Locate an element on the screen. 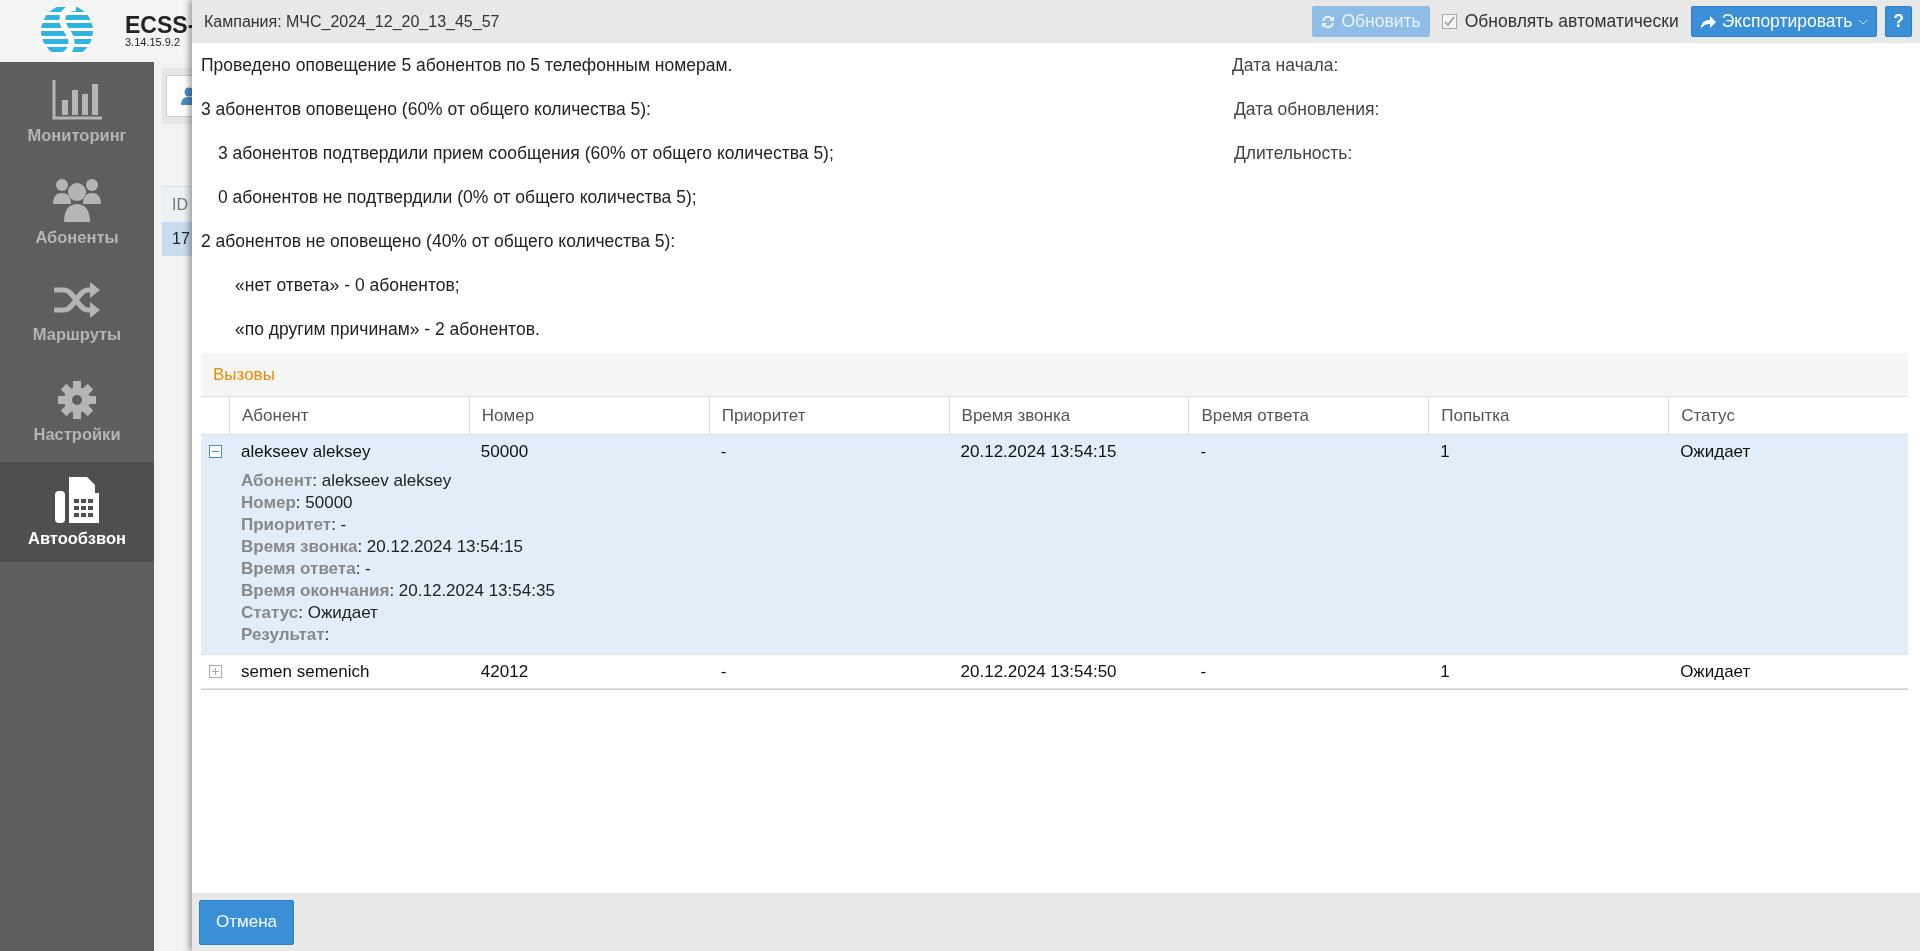  refresh-icon is located at coordinates (1328, 21).